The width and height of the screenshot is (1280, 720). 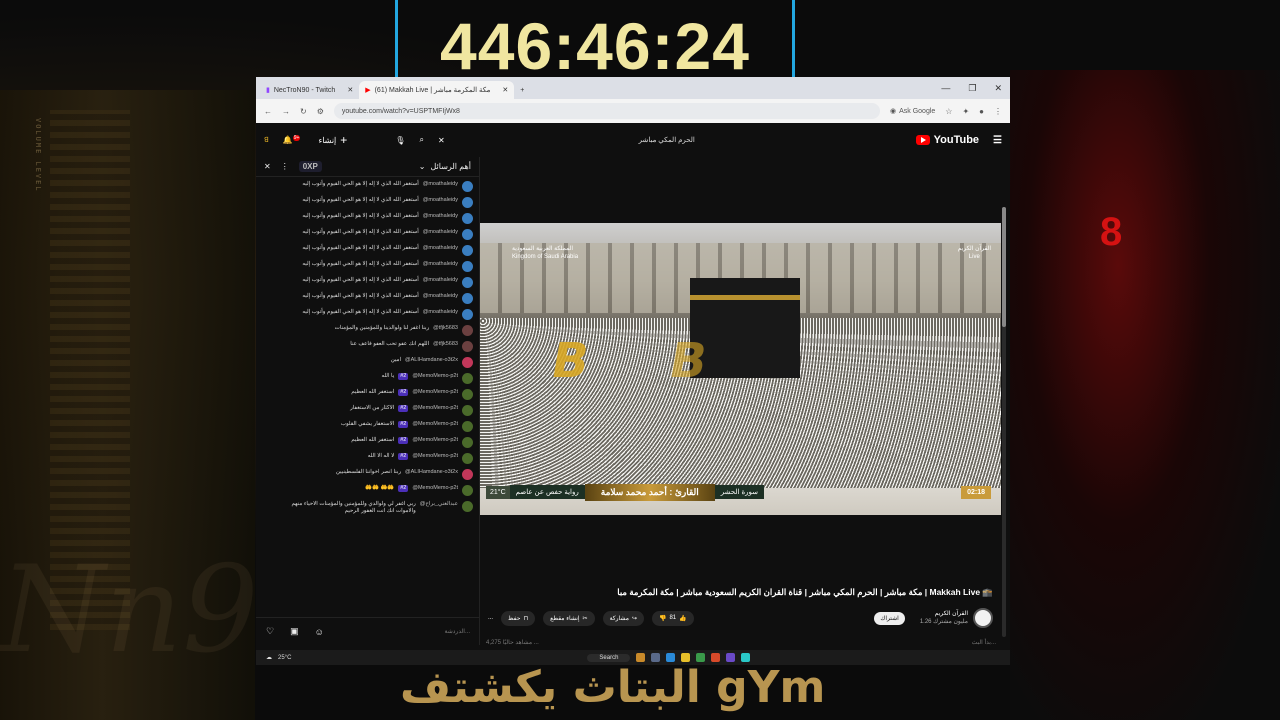 I want to click on like-icon: 👍, so click(x=682, y=618).